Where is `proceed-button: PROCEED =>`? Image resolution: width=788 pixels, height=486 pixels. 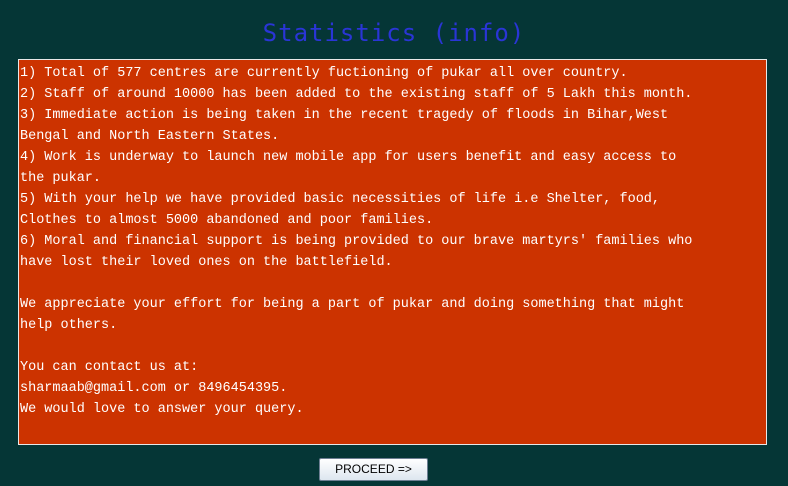 proceed-button: PROCEED => is located at coordinates (373, 469).